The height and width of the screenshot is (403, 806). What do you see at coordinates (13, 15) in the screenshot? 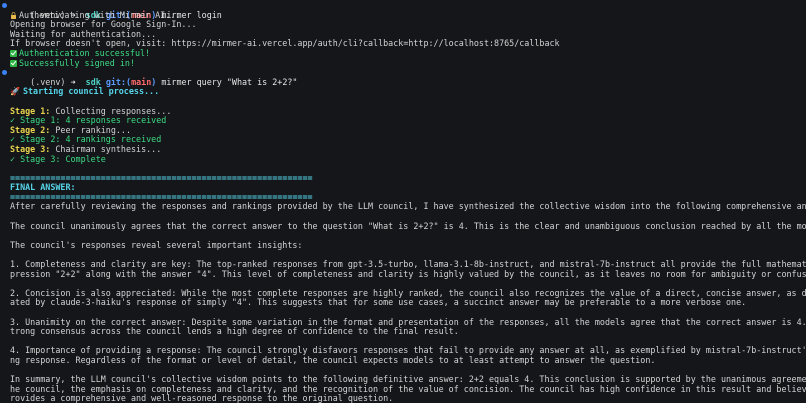
I see `lock-key-icon` at bounding box center [13, 15].